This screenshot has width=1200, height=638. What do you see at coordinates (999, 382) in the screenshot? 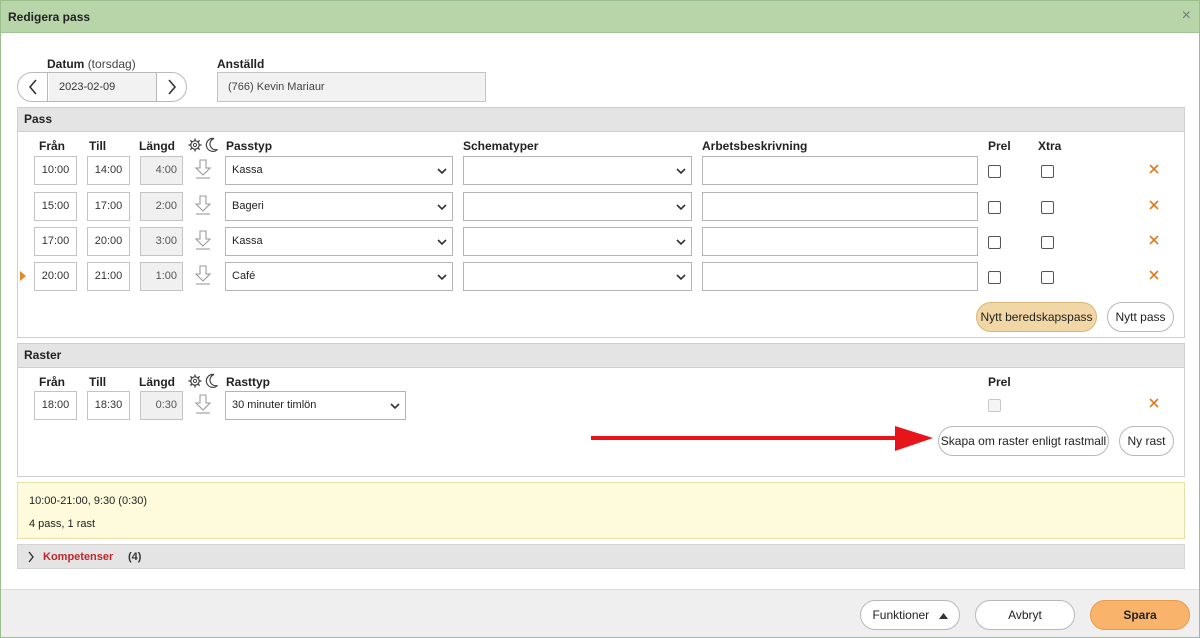
I see `break-header-prel: Prel` at bounding box center [999, 382].